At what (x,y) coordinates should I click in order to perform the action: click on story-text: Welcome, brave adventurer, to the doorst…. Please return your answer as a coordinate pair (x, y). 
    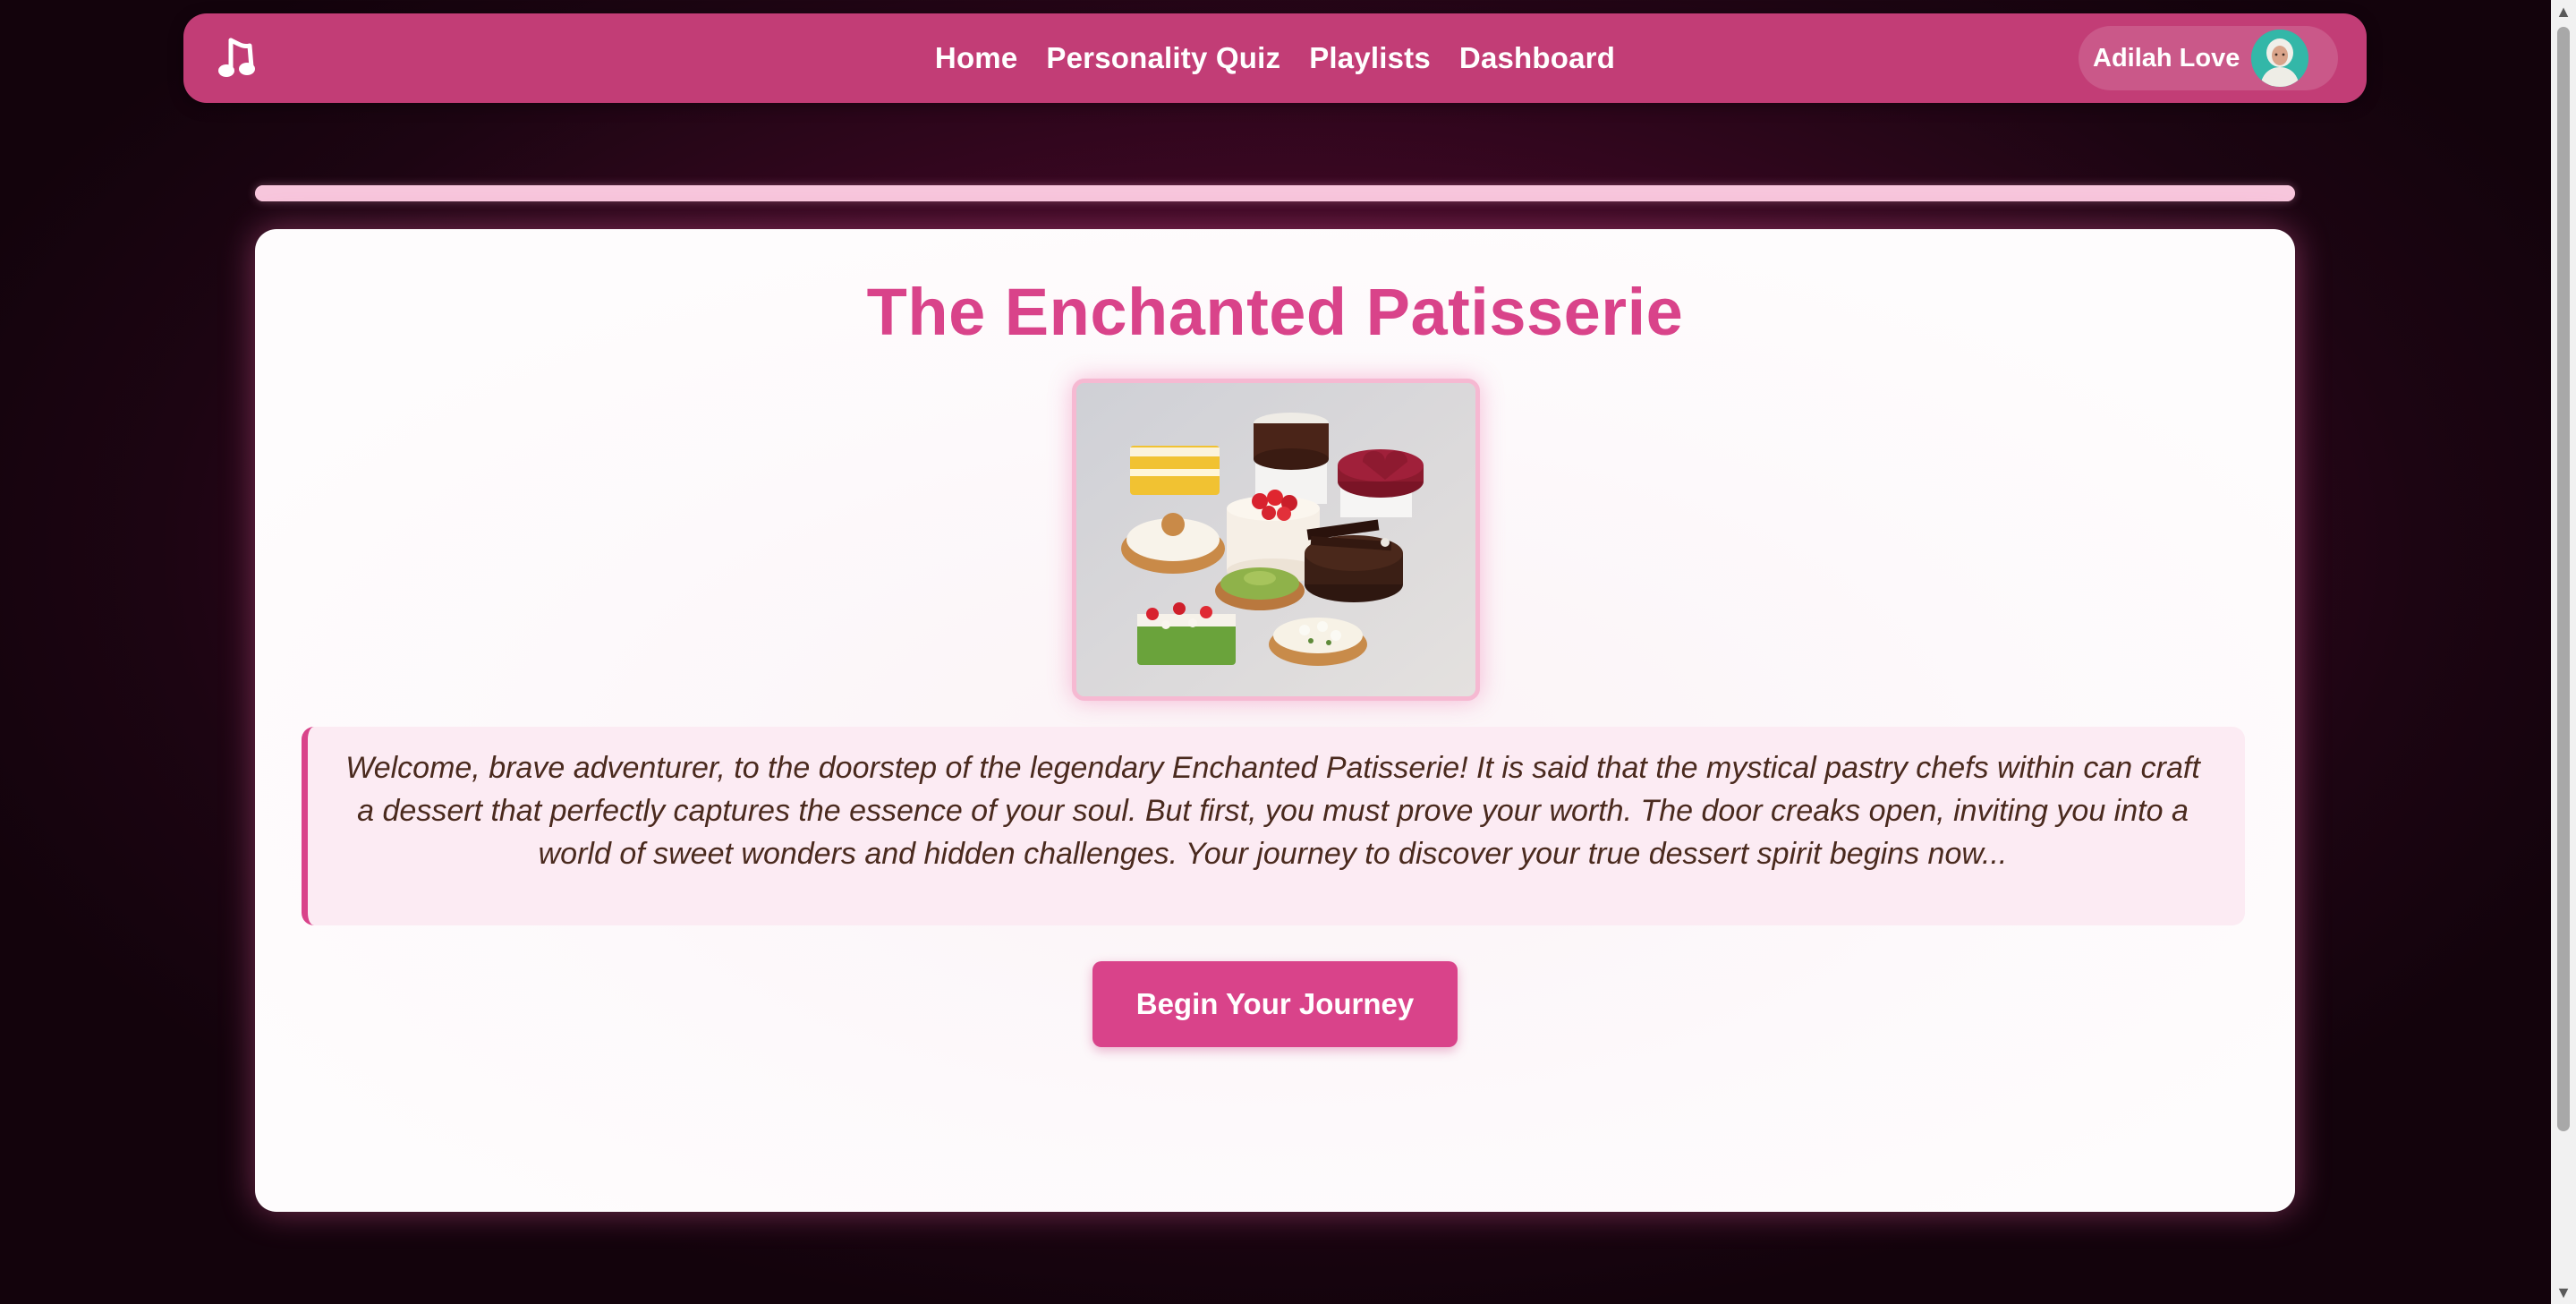
    Looking at the image, I should click on (1273, 826).